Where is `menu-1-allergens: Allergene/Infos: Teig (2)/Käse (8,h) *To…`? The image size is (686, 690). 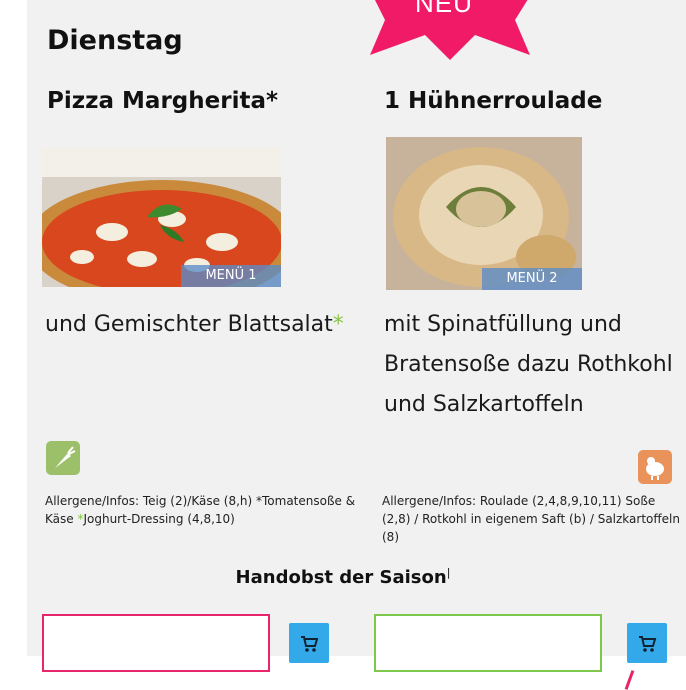 menu-1-allergens: Allergene/Infos: Teig (2)/Käse (8,h) *To… is located at coordinates (210, 510).